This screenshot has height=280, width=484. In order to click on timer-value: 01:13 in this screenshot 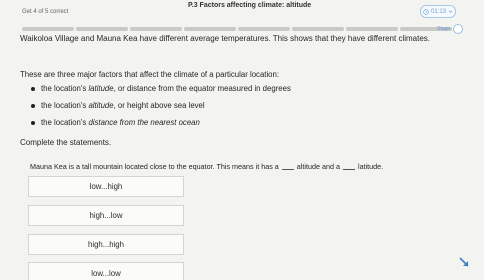, I will do `click(438, 11)`.